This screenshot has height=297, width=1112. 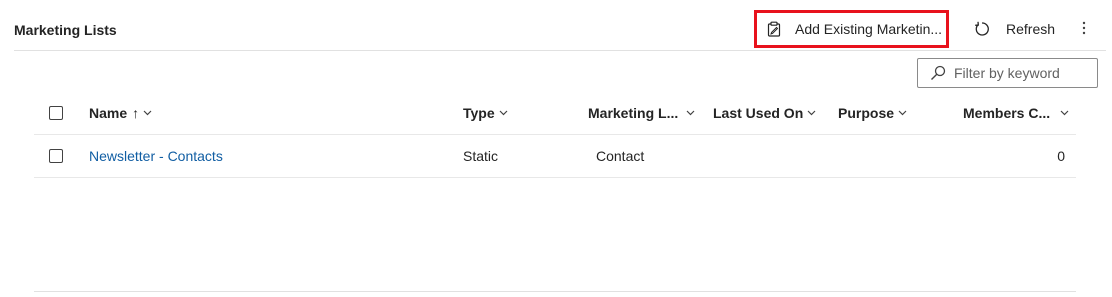 What do you see at coordinates (758, 113) in the screenshot?
I see `column-label-last-used-on: Last Used On` at bounding box center [758, 113].